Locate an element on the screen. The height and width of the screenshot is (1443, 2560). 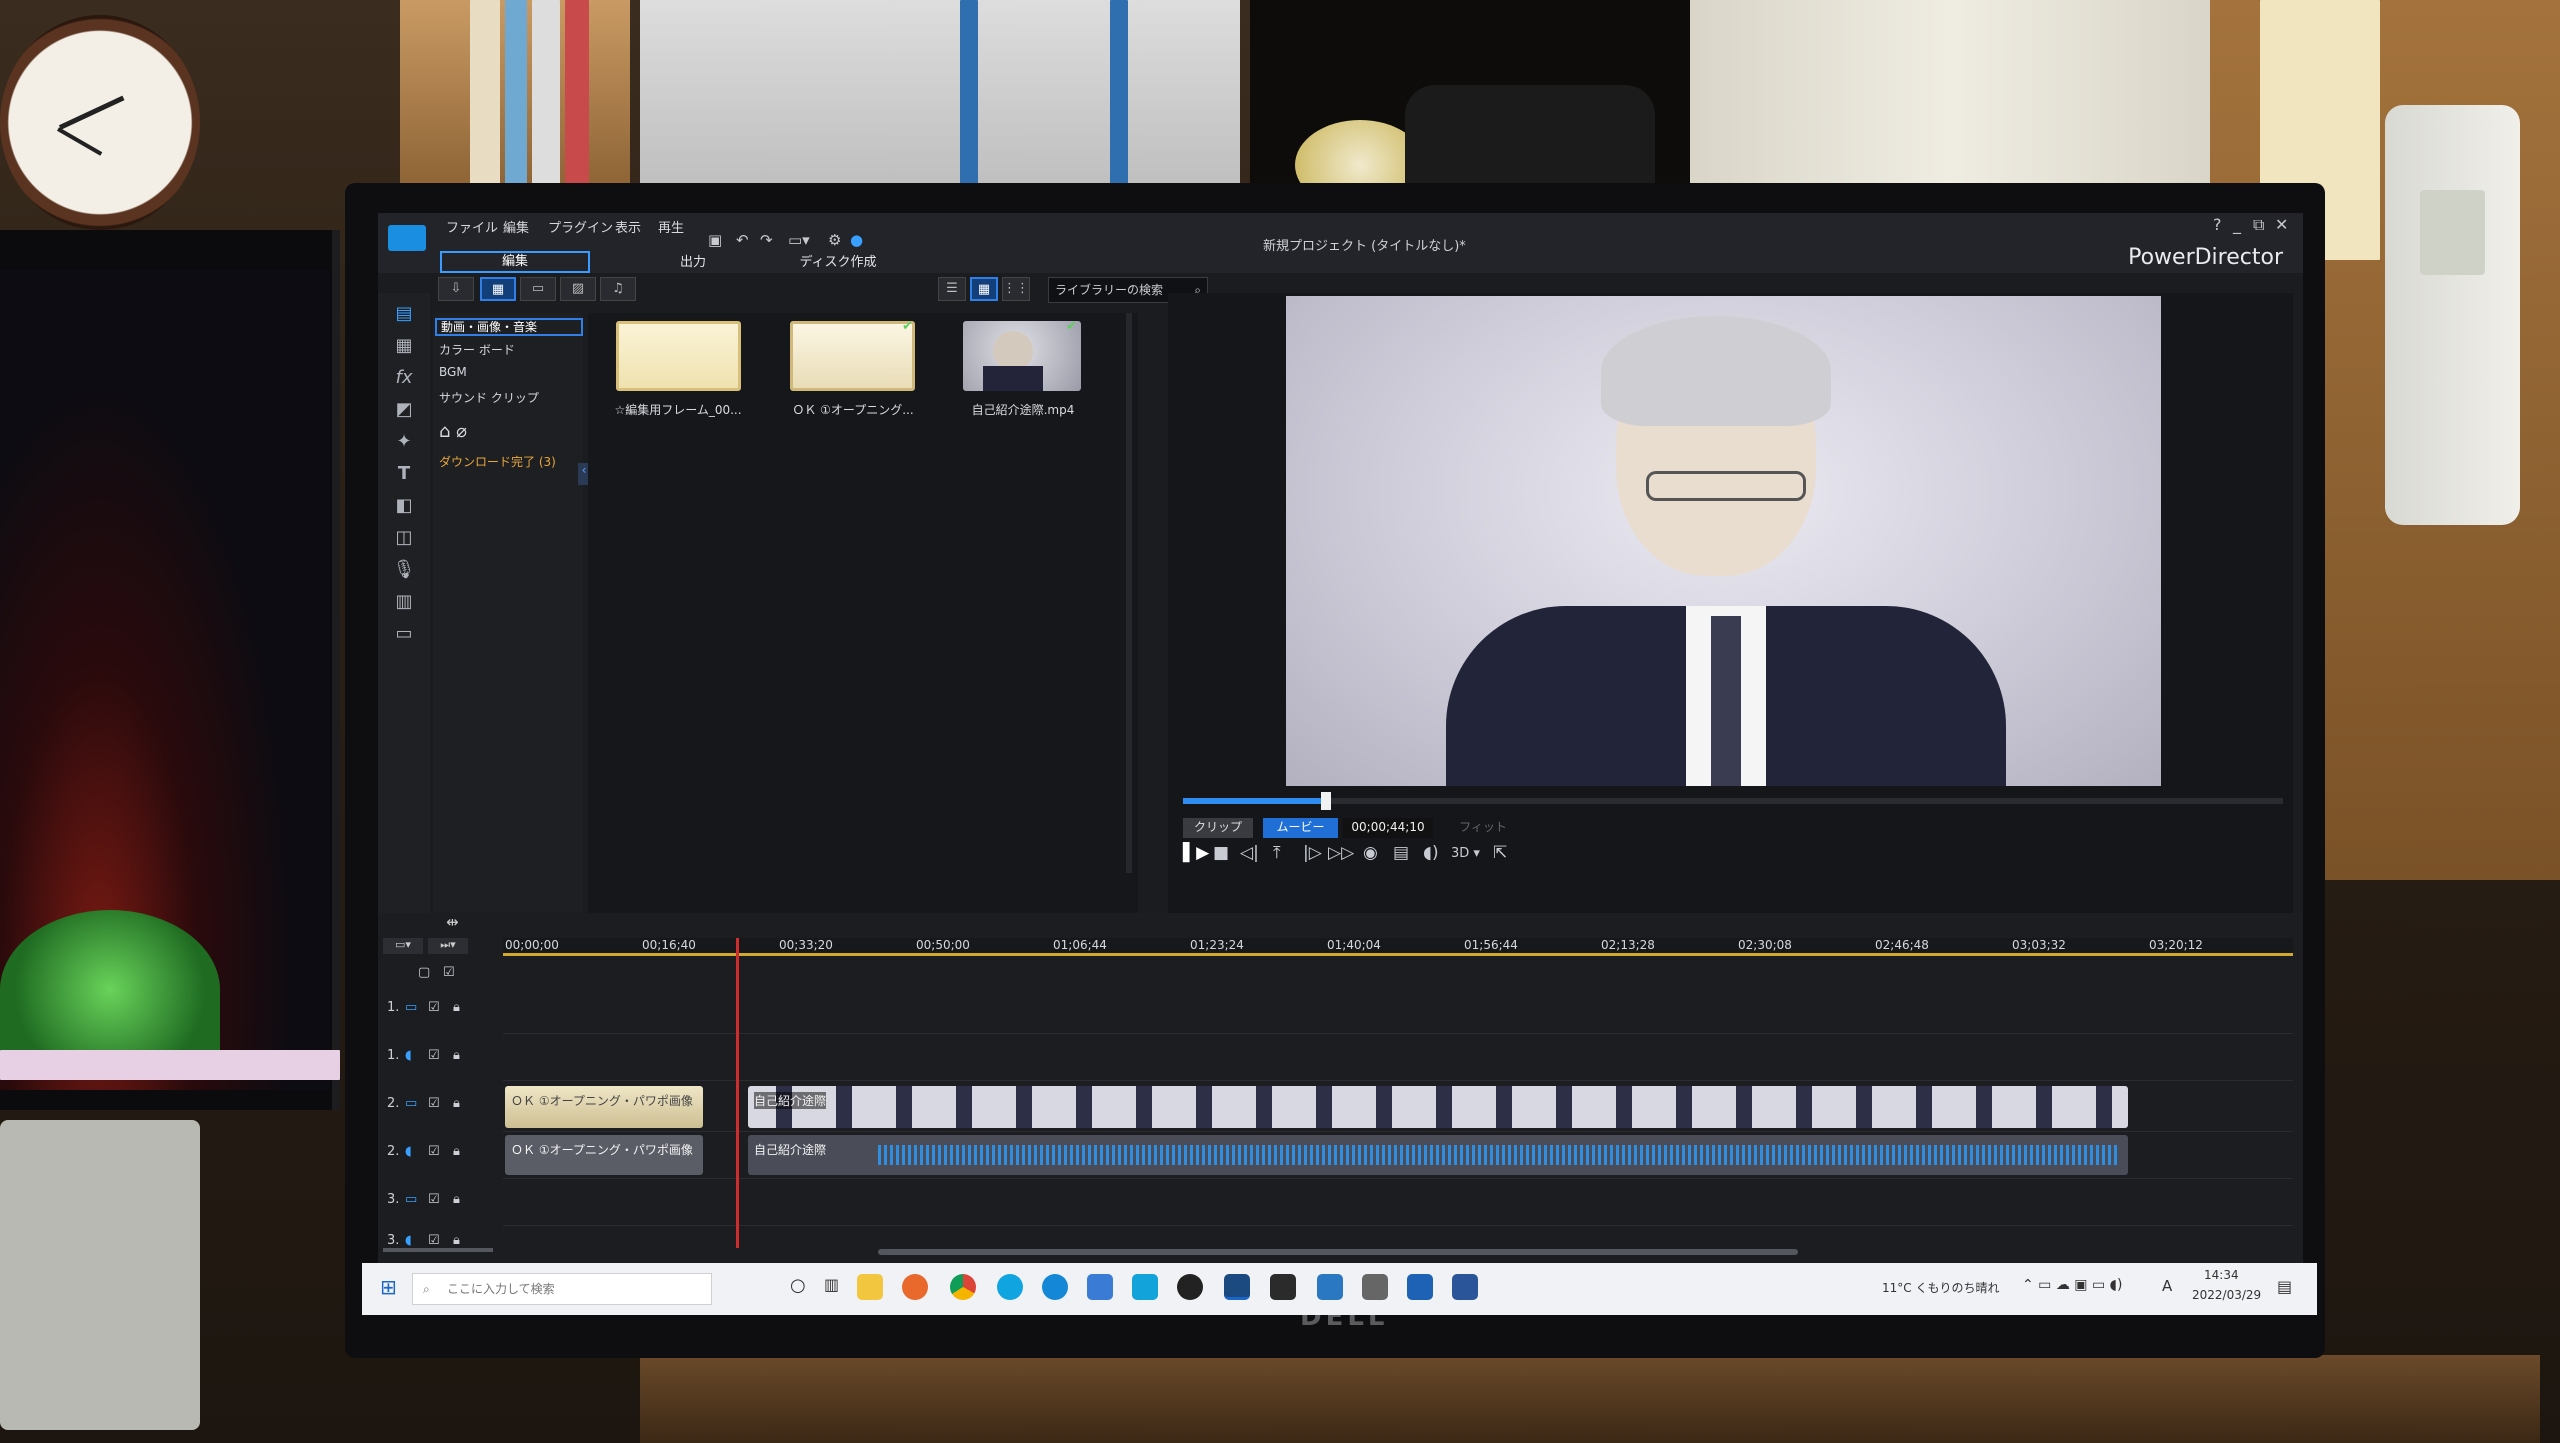
camera-icon: ◉ is located at coordinates (1370, 853).